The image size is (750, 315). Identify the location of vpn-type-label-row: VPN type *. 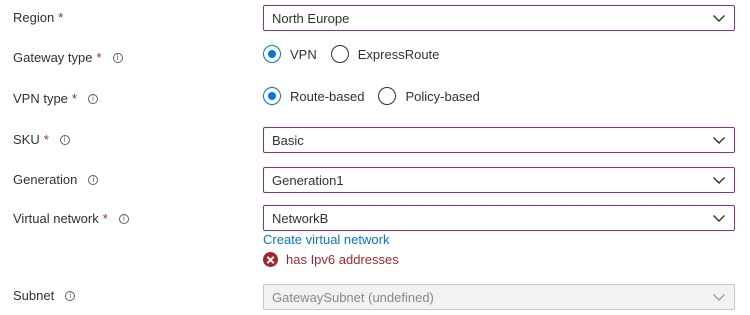
(55, 98).